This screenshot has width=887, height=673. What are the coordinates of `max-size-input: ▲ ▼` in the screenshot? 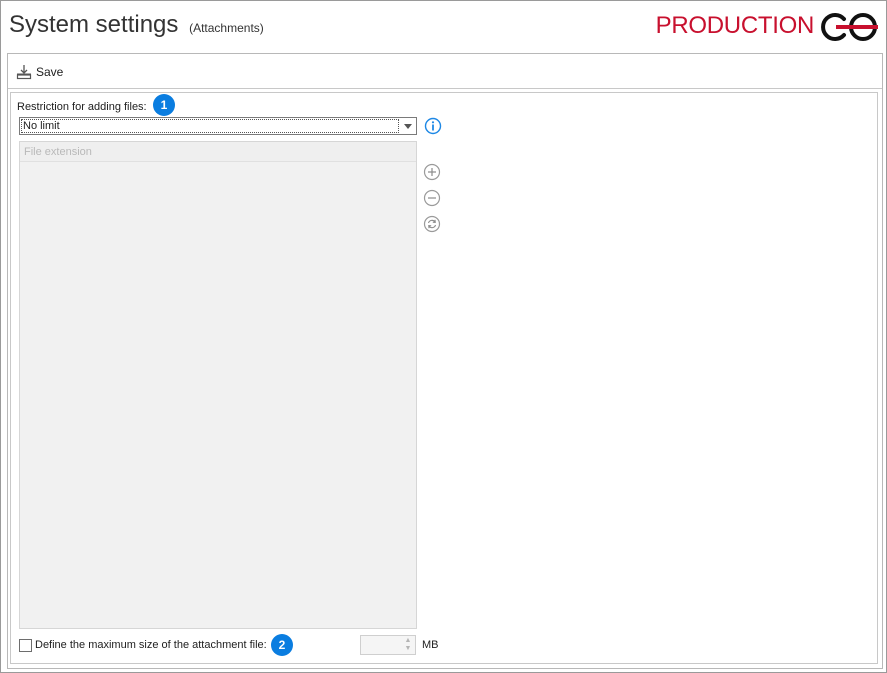 It's located at (388, 645).